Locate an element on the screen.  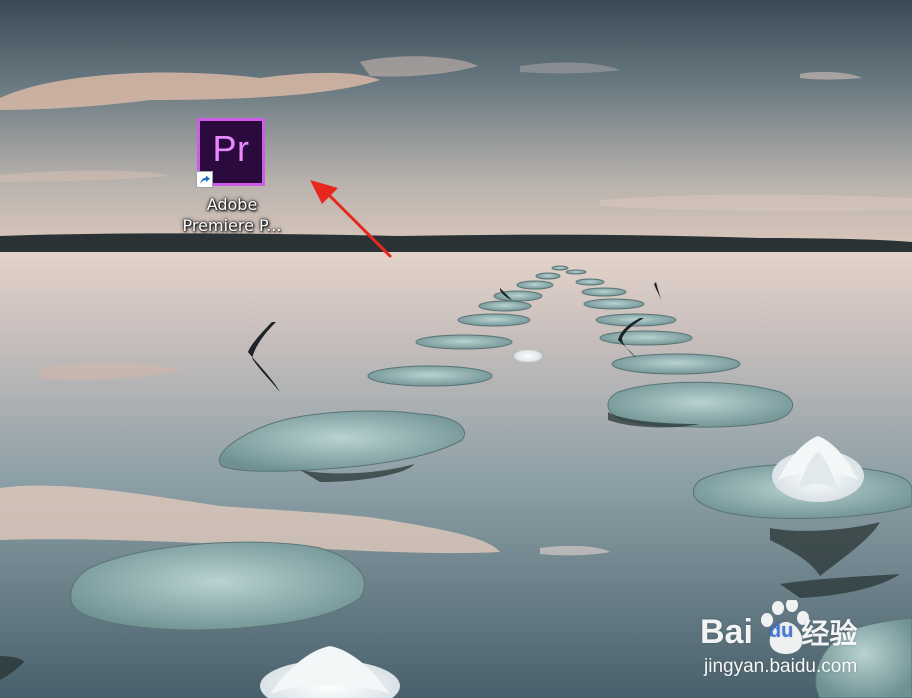
shortcut-label-line1: Adobe is located at coordinates (232, 204).